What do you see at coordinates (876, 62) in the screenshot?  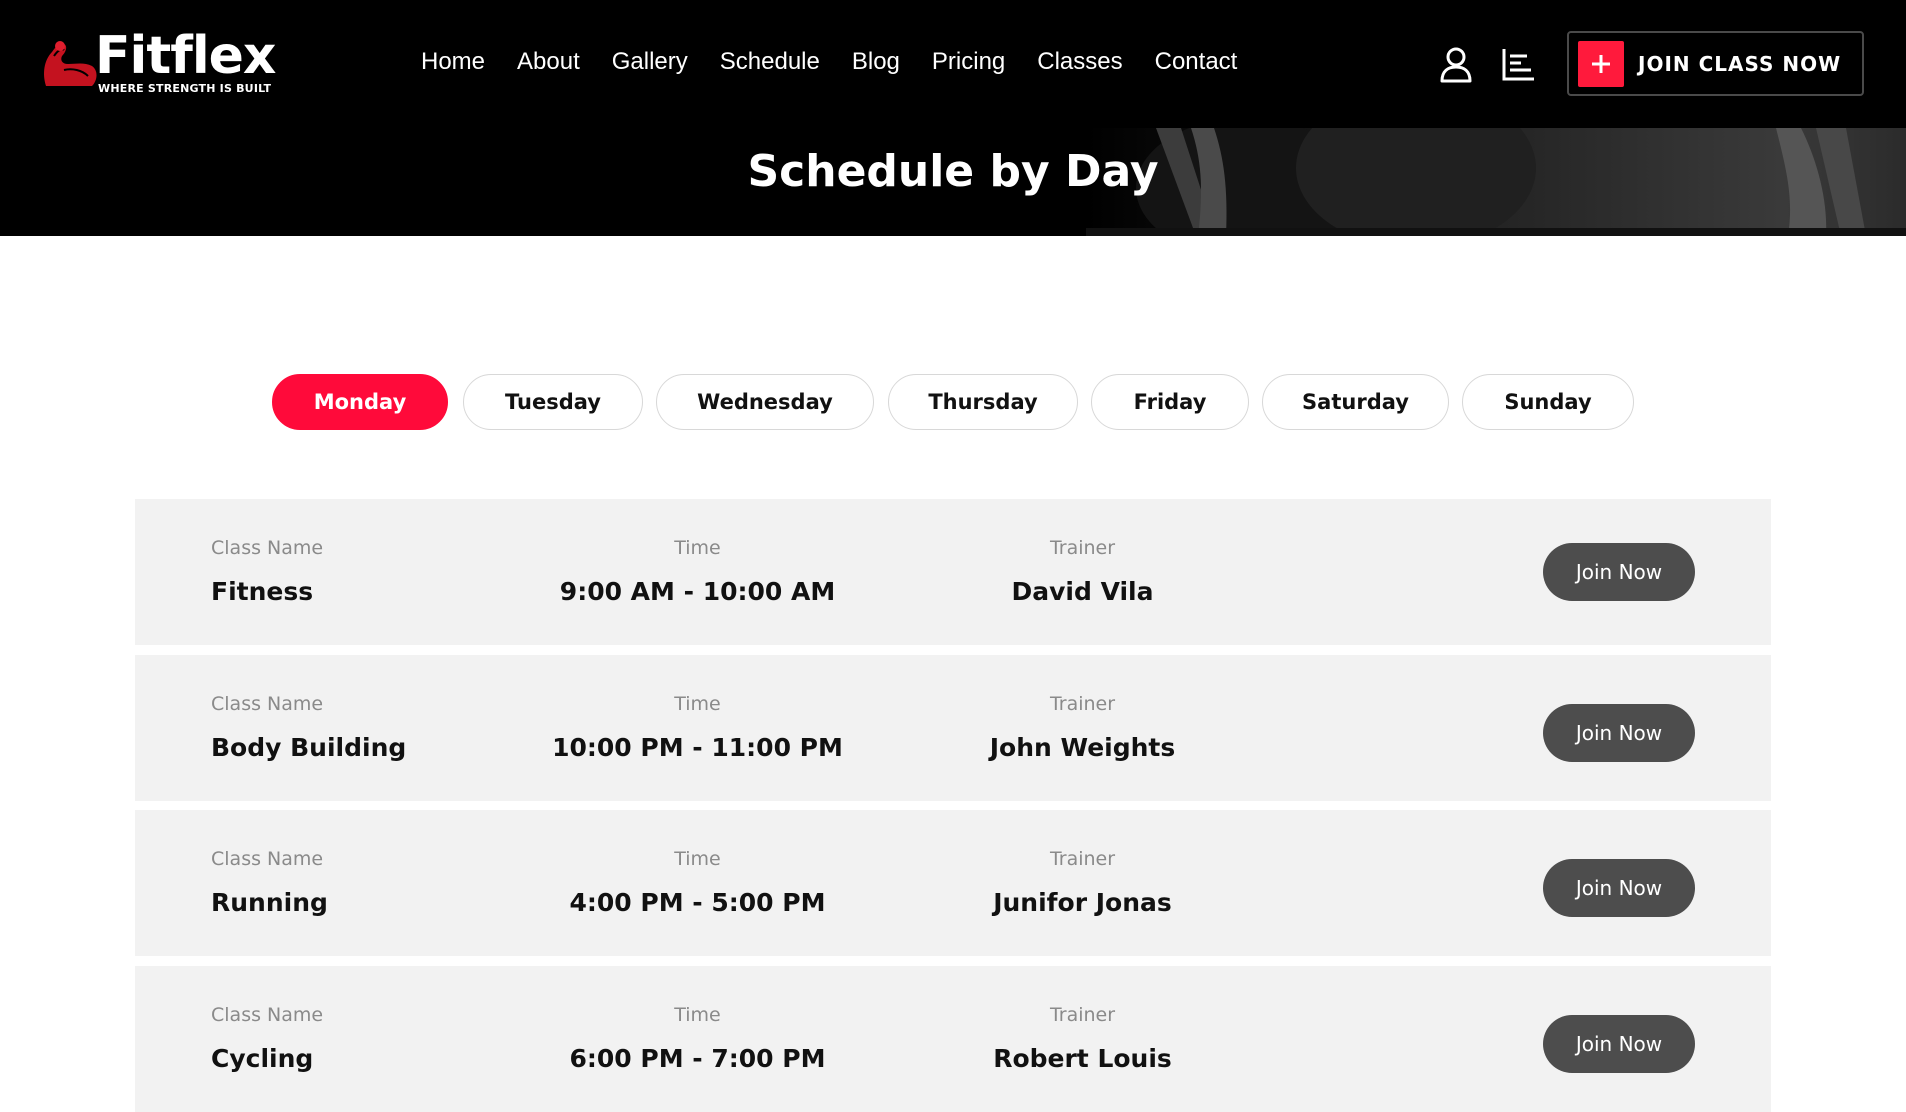 I see `nav-blog: Blog` at bounding box center [876, 62].